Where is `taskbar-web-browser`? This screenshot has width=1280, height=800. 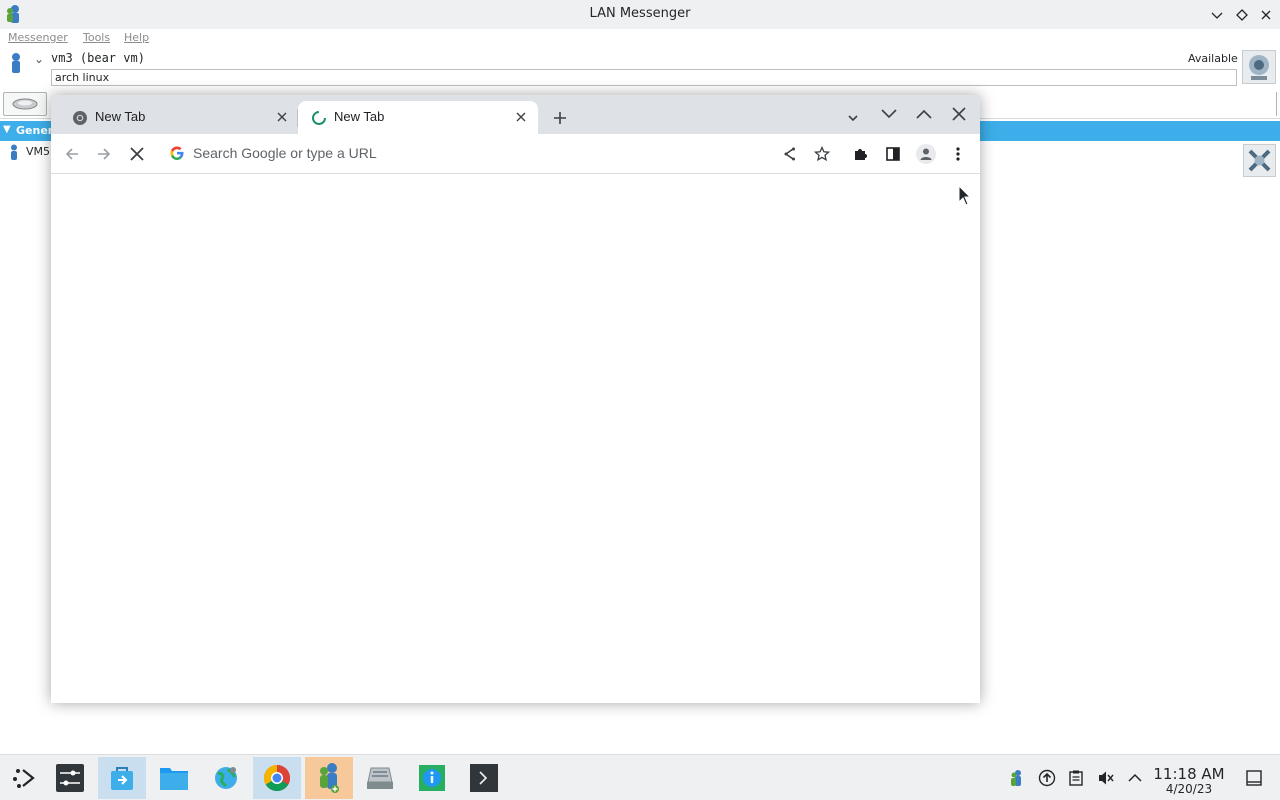 taskbar-web-browser is located at coordinates (226, 778).